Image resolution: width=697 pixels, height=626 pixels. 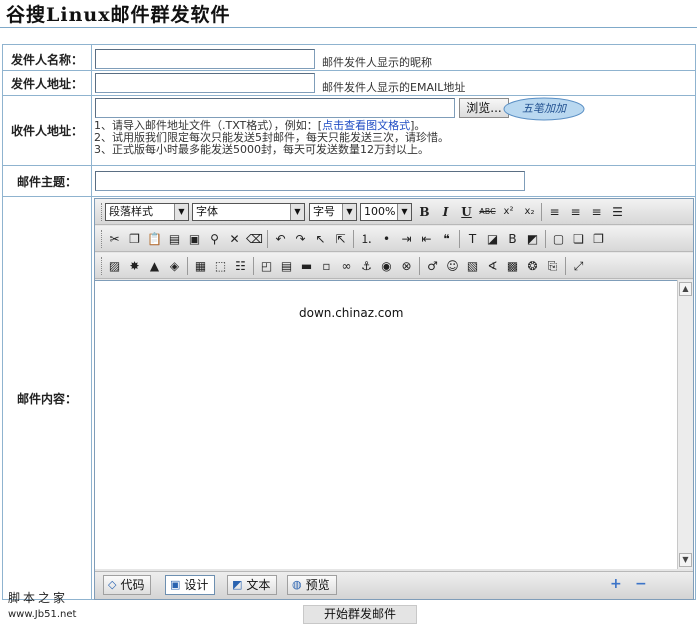 I want to click on sender-address-hint: 邮件发件人显示的EMAIL地址, so click(x=394, y=87).